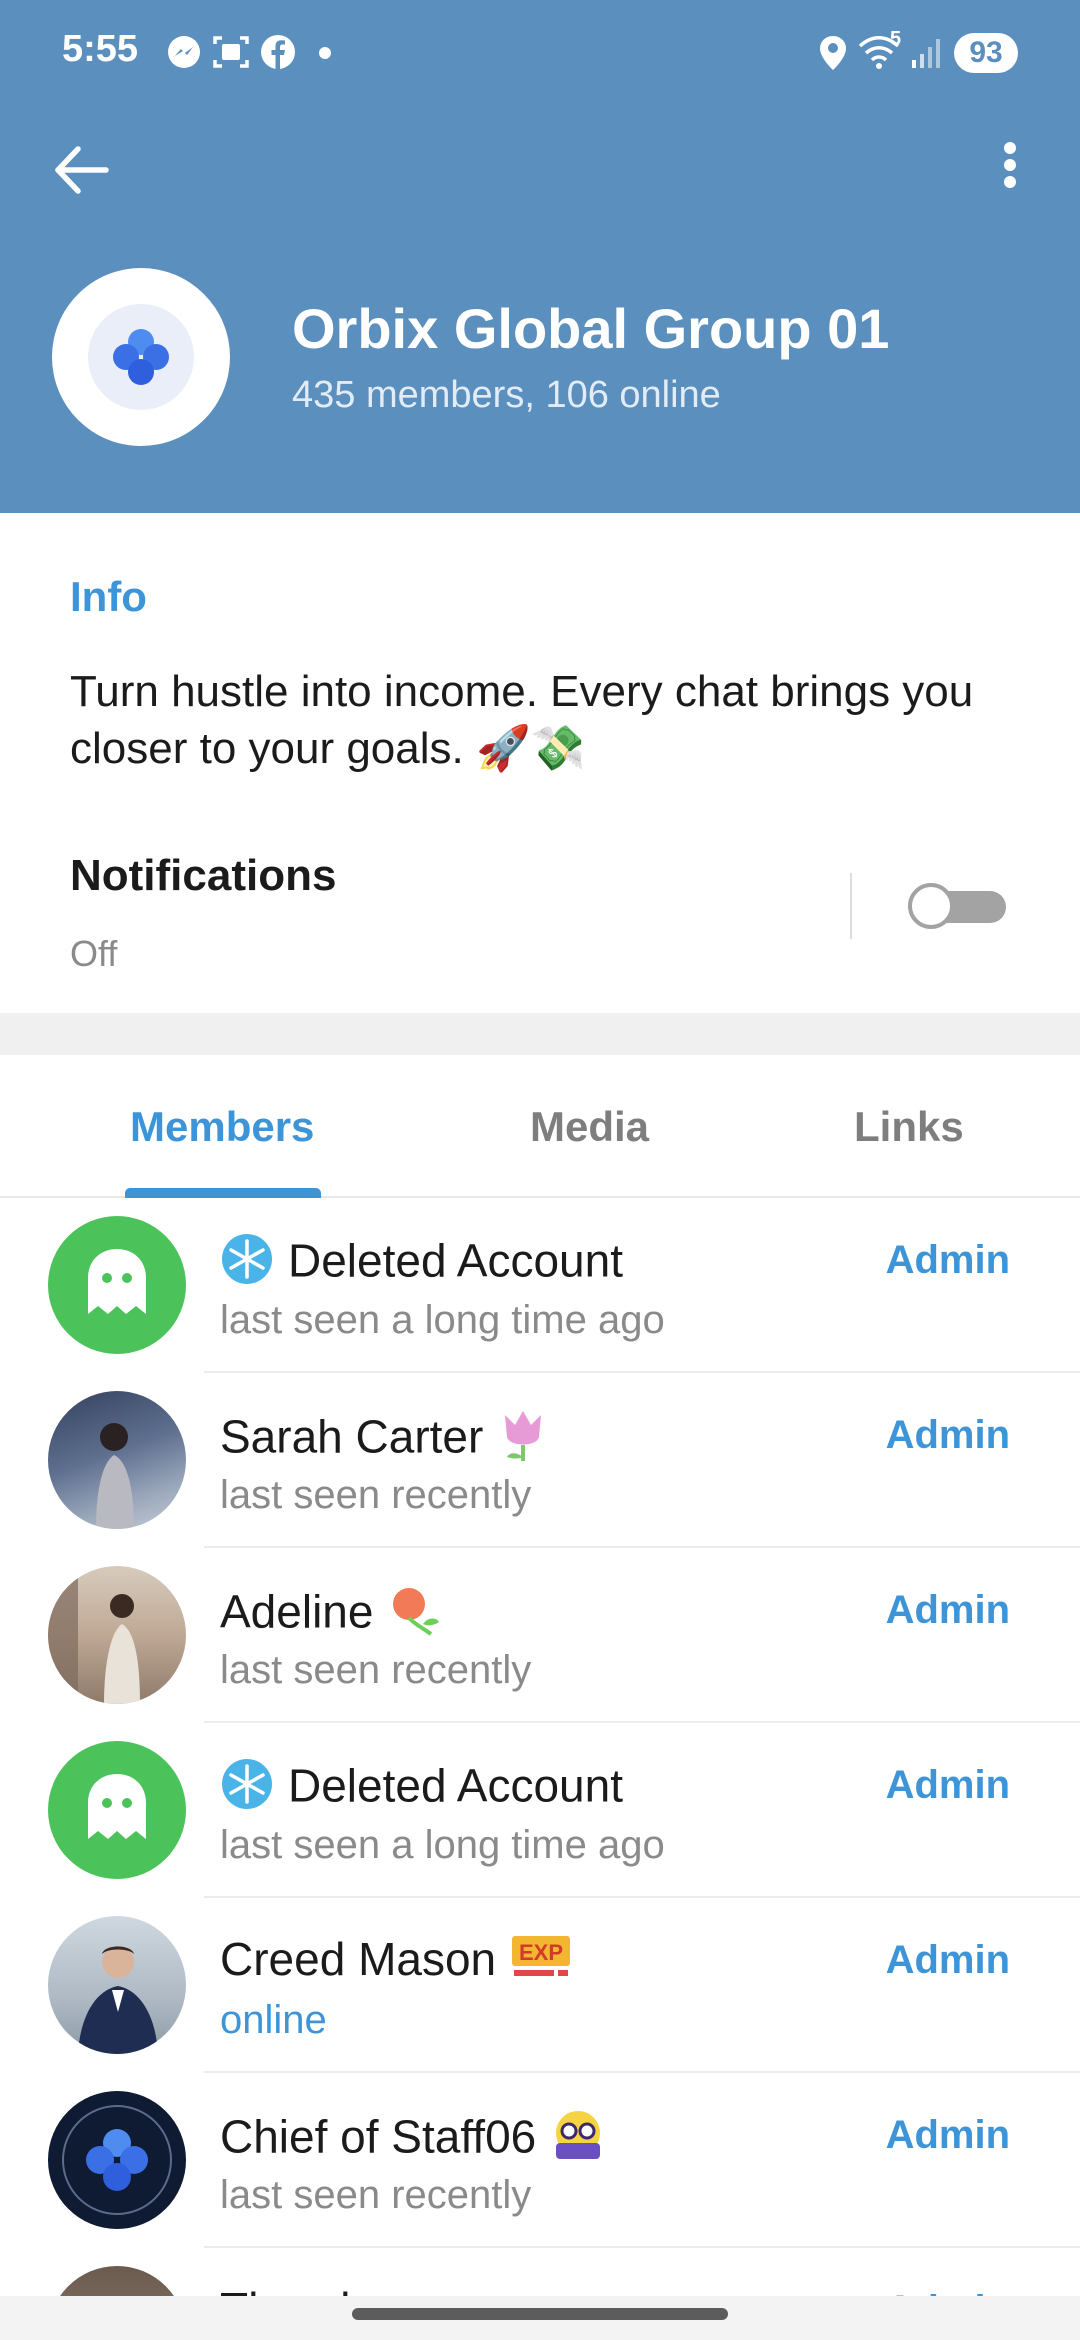  I want to click on system-nav-bar, so click(540, 2318).